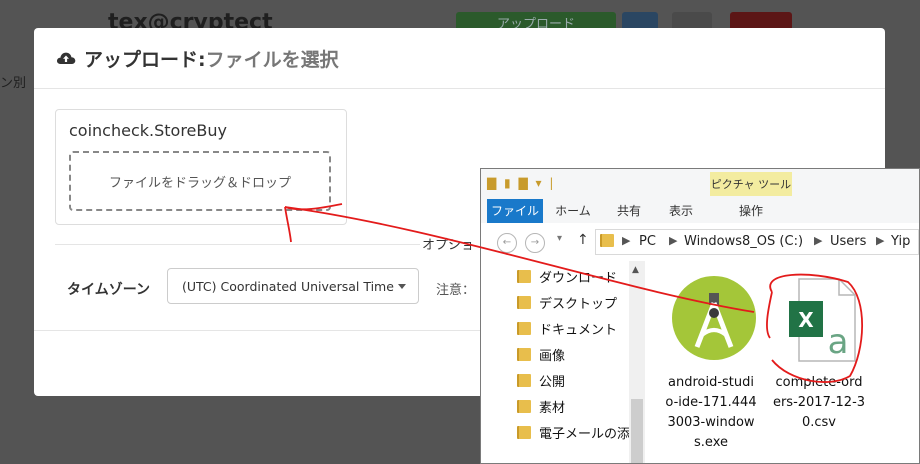  I want to click on sidebar-item-pictures: 画像, so click(541, 354).